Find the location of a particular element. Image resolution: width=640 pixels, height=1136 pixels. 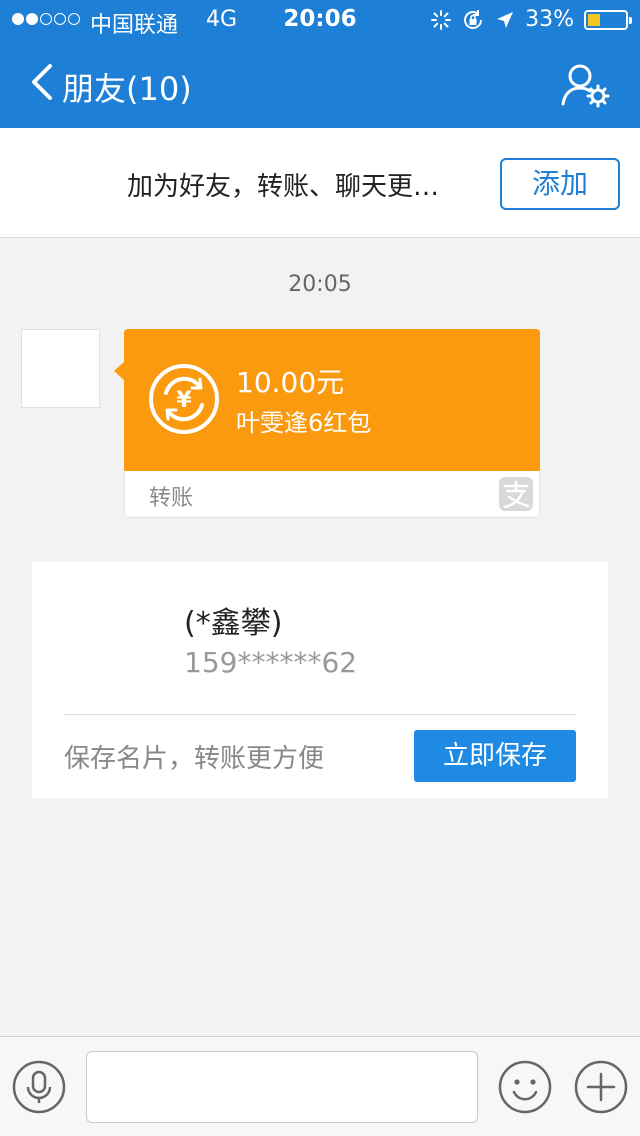

currency-symbol: ¥ is located at coordinates (184, 400).